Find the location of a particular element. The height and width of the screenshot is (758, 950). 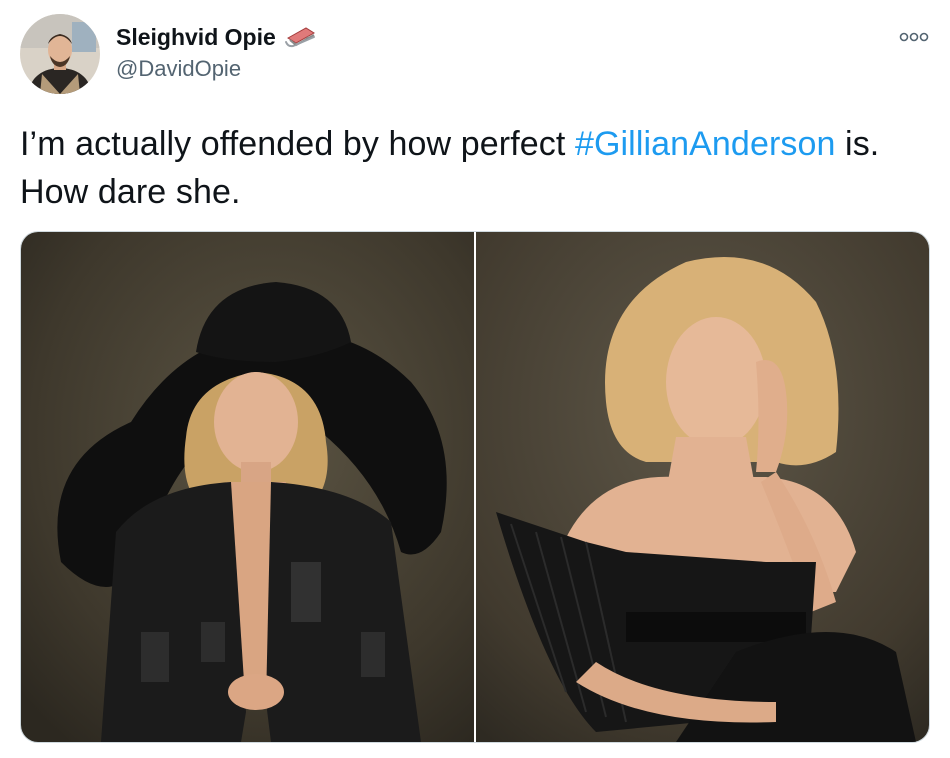

author-handle: @DavidOpie is located at coordinates (217, 69).